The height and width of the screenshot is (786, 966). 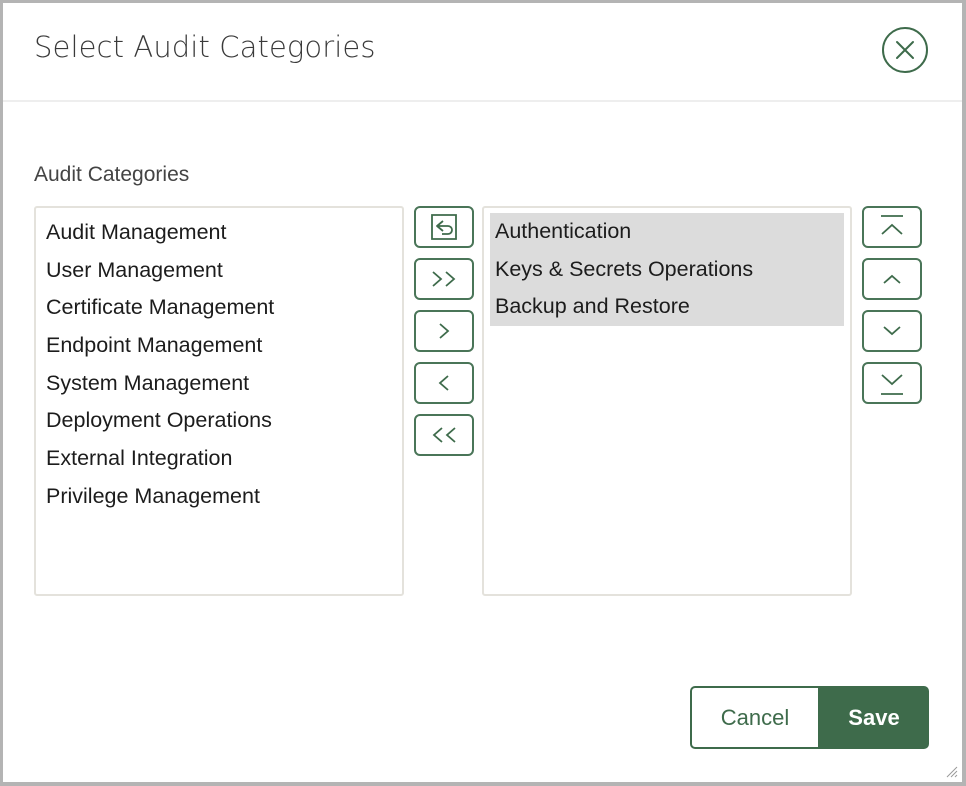 I want to click on transfer-buttons, so click(x=444, y=331).